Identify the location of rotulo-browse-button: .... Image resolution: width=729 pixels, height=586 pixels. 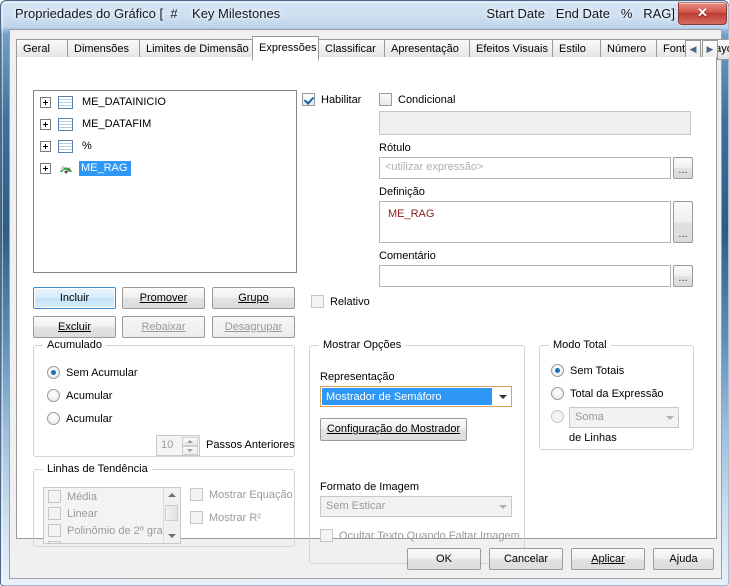
(683, 168).